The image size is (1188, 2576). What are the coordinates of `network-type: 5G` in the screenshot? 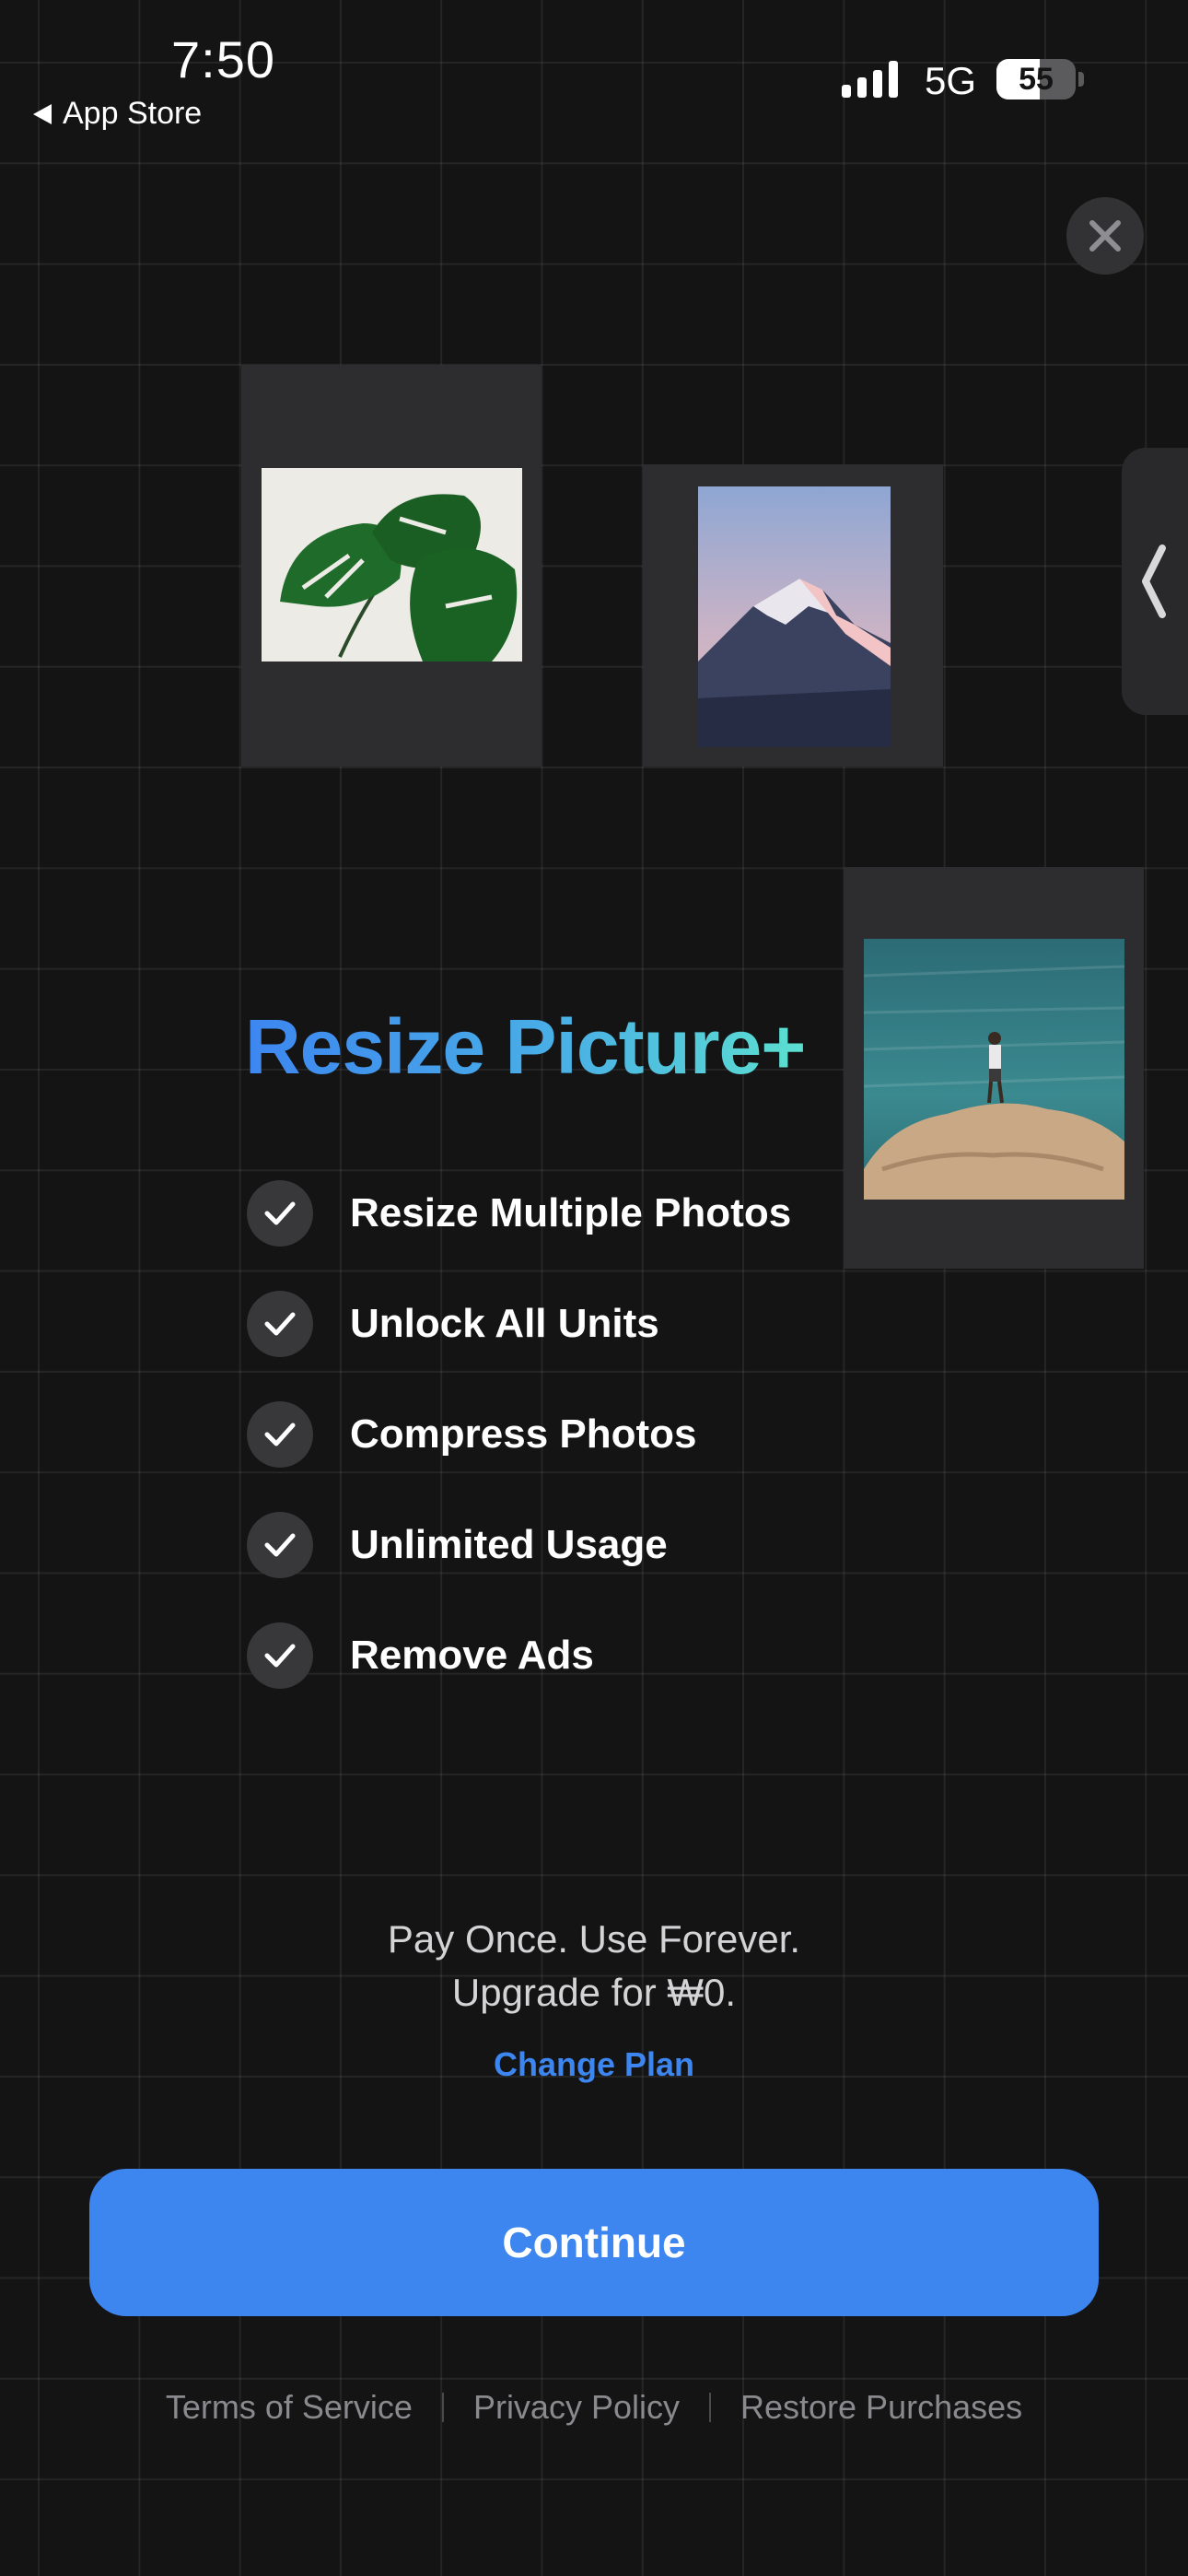 It's located at (951, 80).